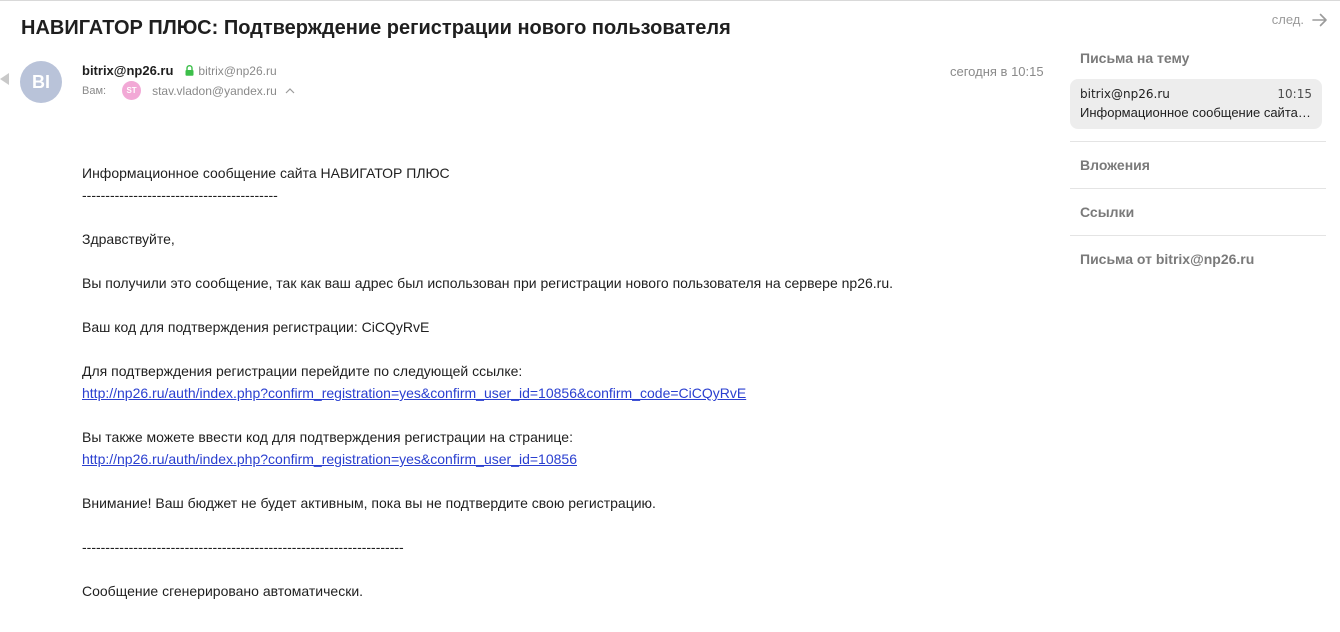  What do you see at coordinates (128, 239) in the screenshot?
I see `body-greeting: Здравствуйте,` at bounding box center [128, 239].